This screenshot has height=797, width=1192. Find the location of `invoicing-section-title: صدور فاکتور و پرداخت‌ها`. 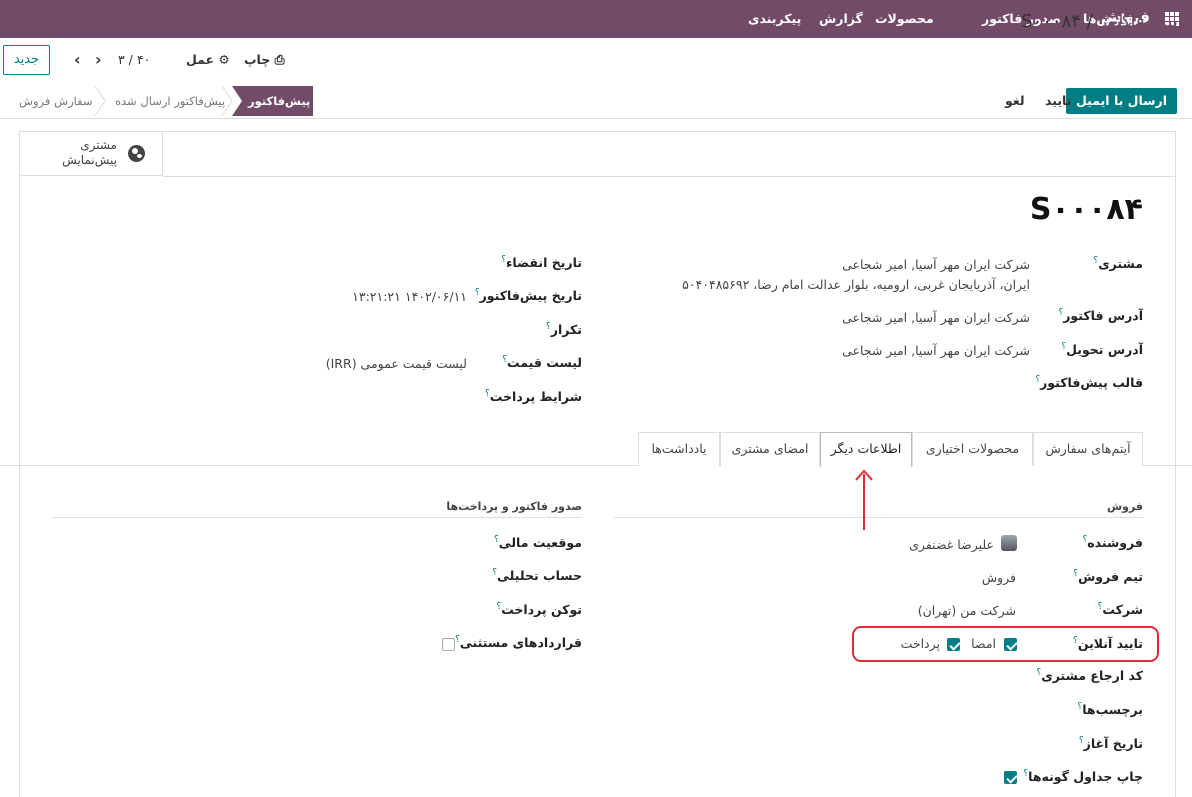

invoicing-section-title: صدور فاکتور و پرداخت‌ها is located at coordinates (514, 506).